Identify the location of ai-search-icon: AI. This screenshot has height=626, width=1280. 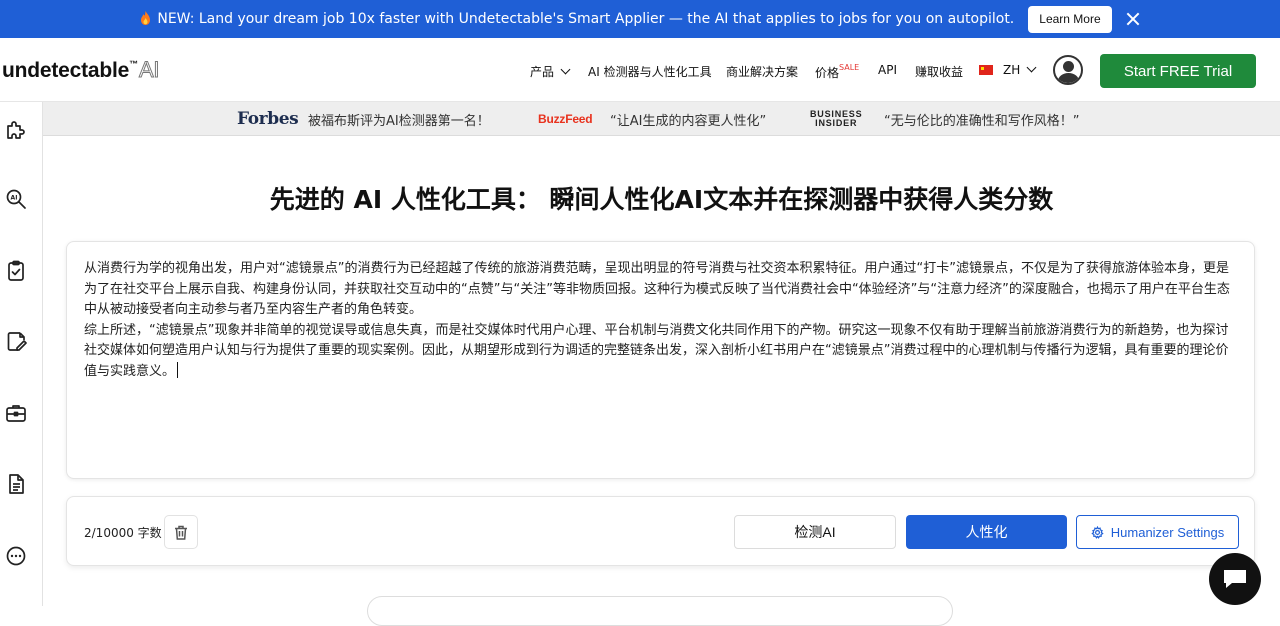
(16, 199).